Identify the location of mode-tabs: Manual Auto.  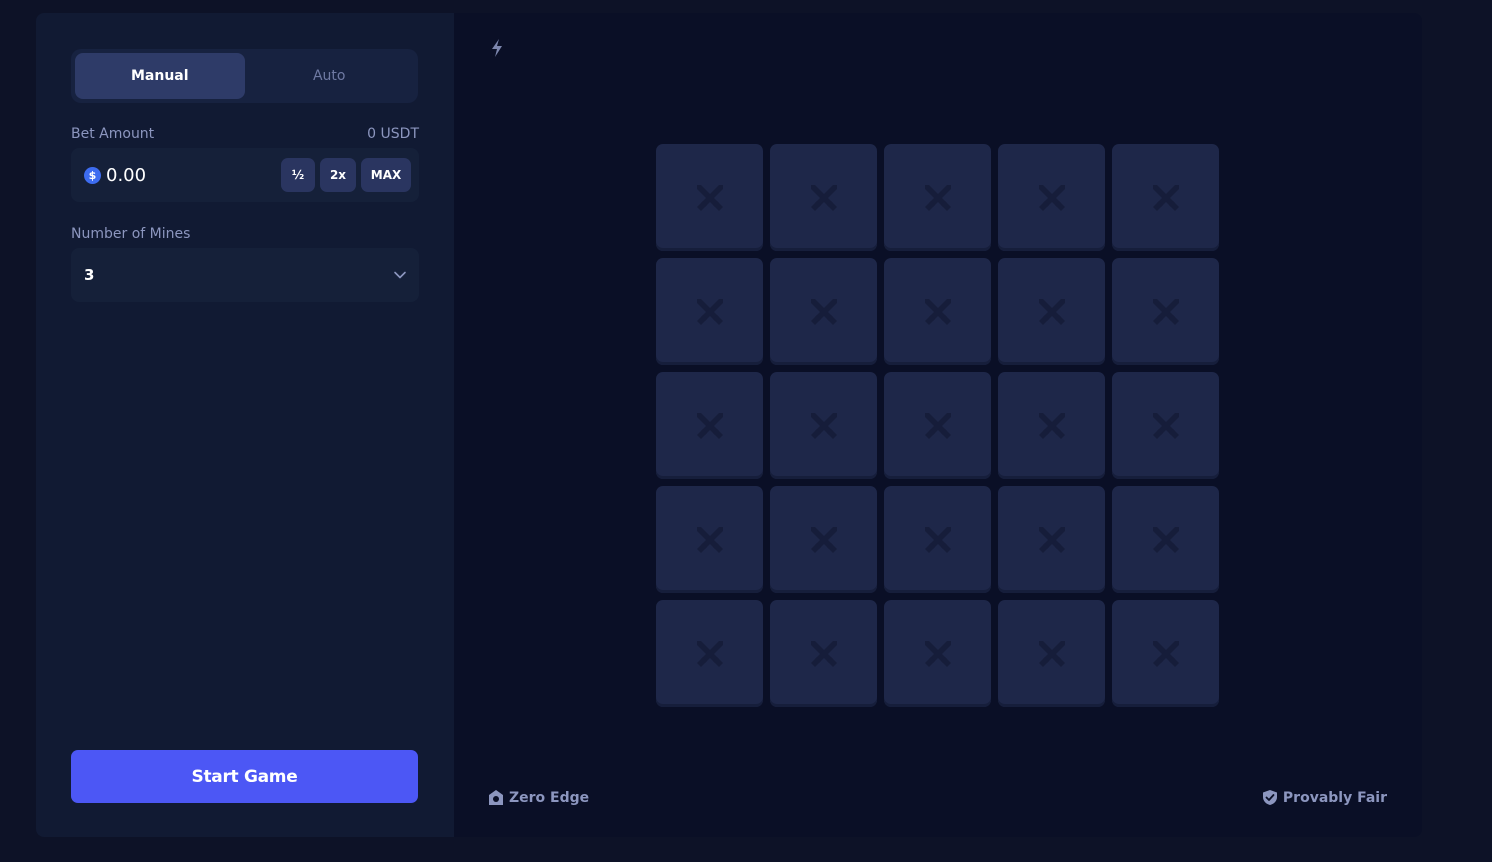
(244, 76).